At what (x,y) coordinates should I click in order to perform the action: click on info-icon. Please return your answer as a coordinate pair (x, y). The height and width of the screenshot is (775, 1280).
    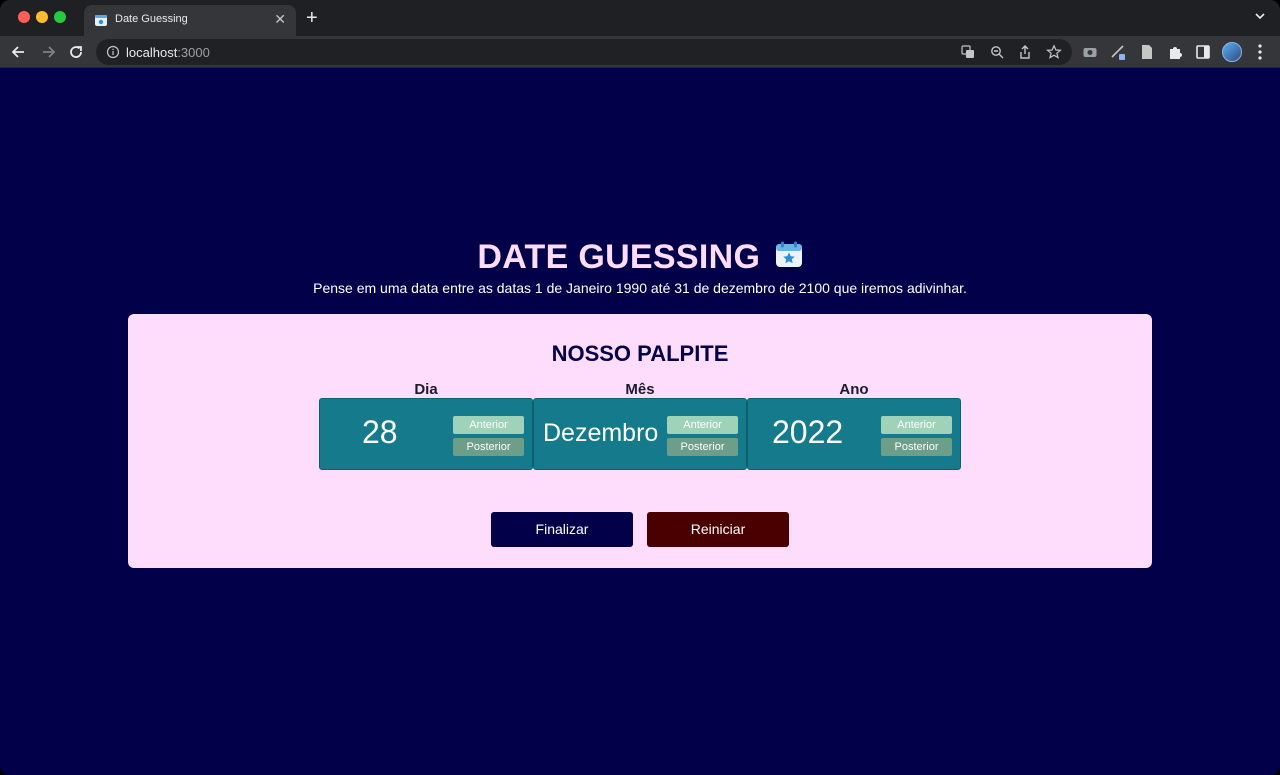
    Looking at the image, I should click on (113, 52).